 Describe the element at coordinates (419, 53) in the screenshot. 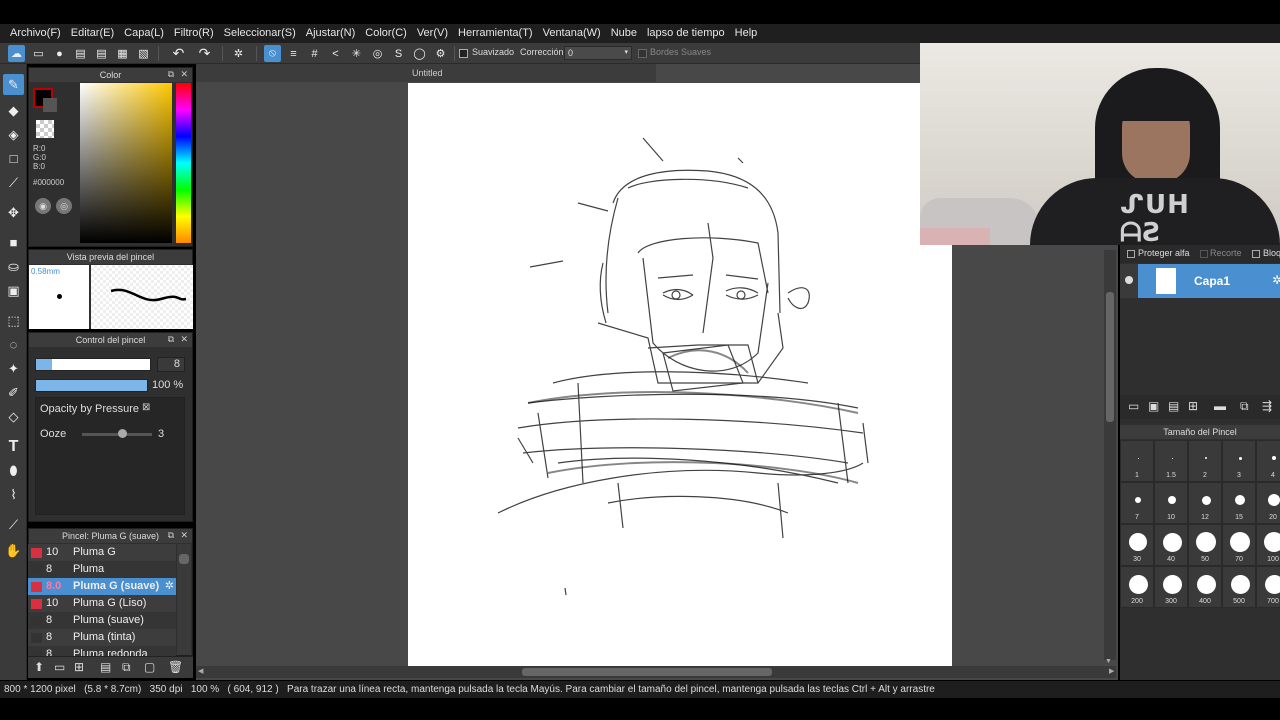

I see `circle-snap-icon: ◯` at that location.